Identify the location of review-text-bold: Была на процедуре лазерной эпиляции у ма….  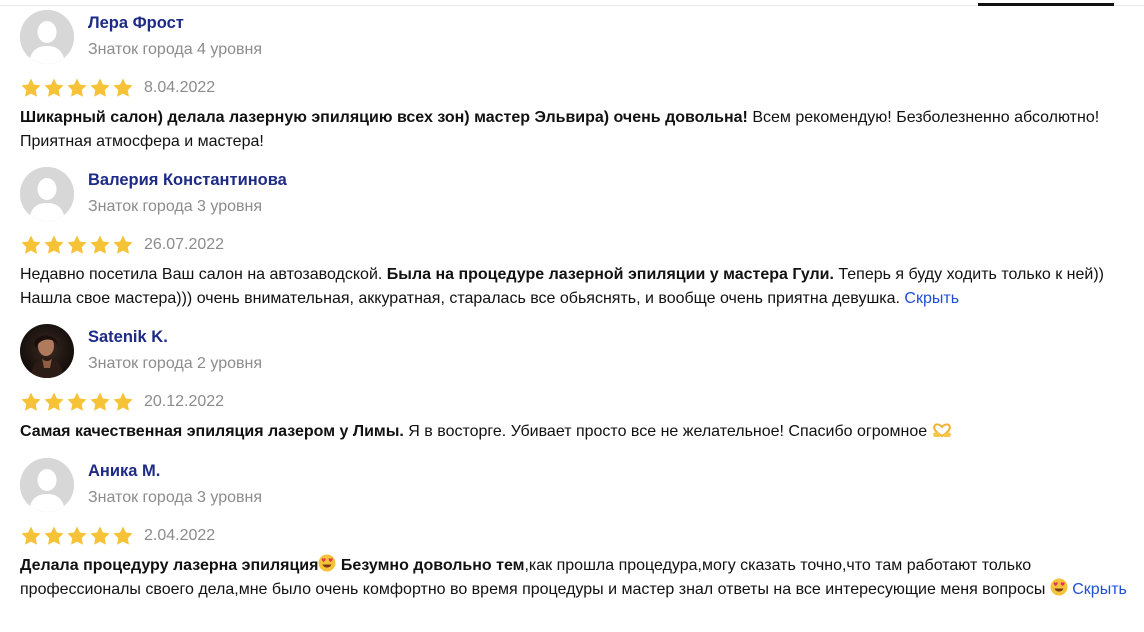
(610, 274).